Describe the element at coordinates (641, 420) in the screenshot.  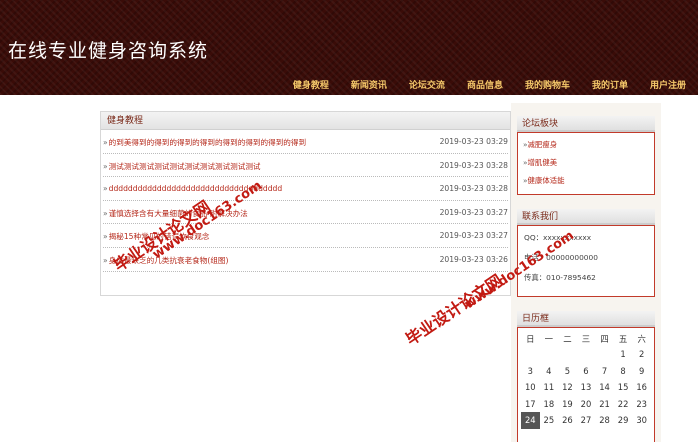
I see `calendar-day: 30` at that location.